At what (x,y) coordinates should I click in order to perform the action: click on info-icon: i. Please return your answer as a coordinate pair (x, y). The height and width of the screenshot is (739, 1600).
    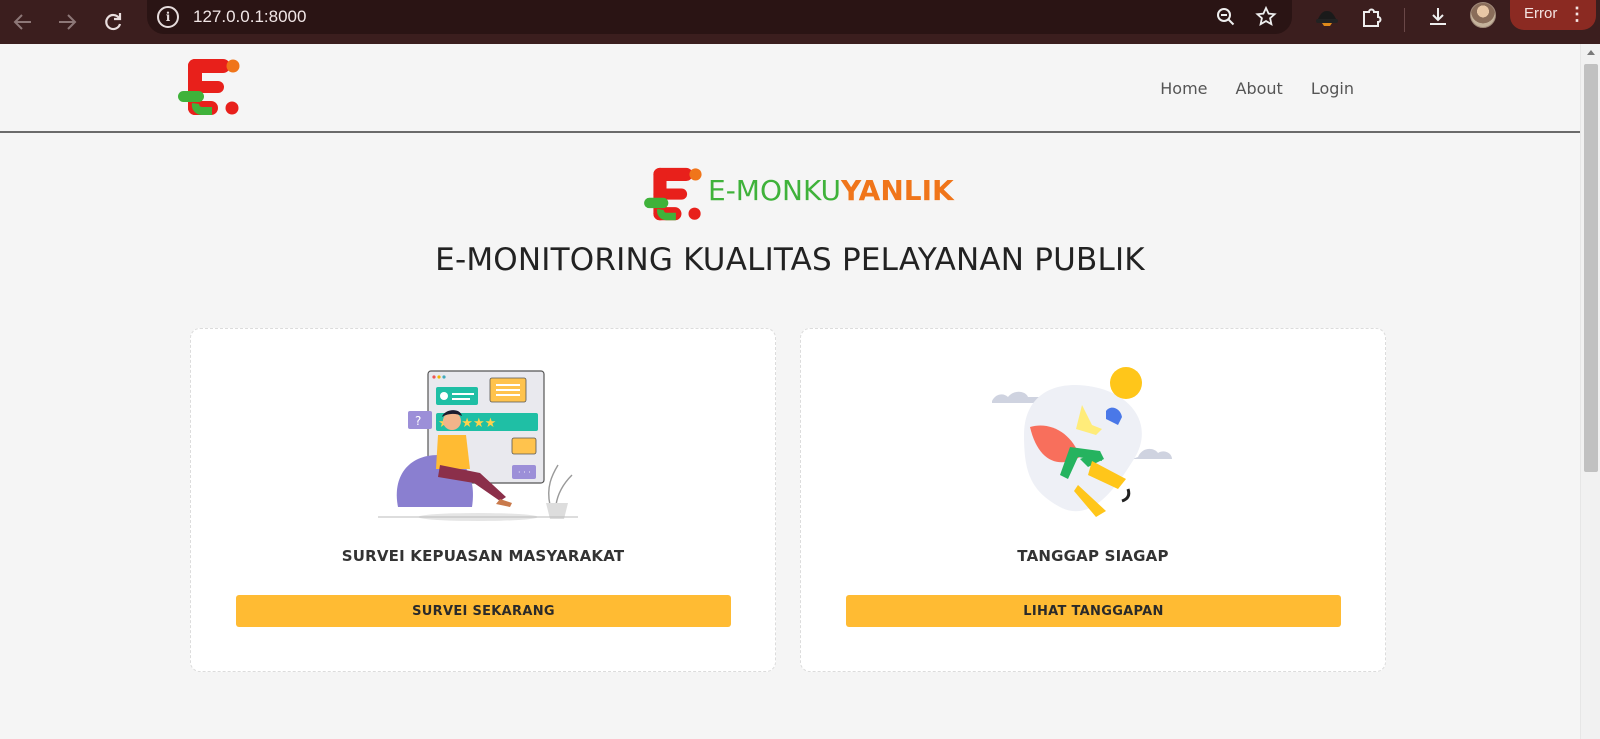
    Looking at the image, I should click on (168, 17).